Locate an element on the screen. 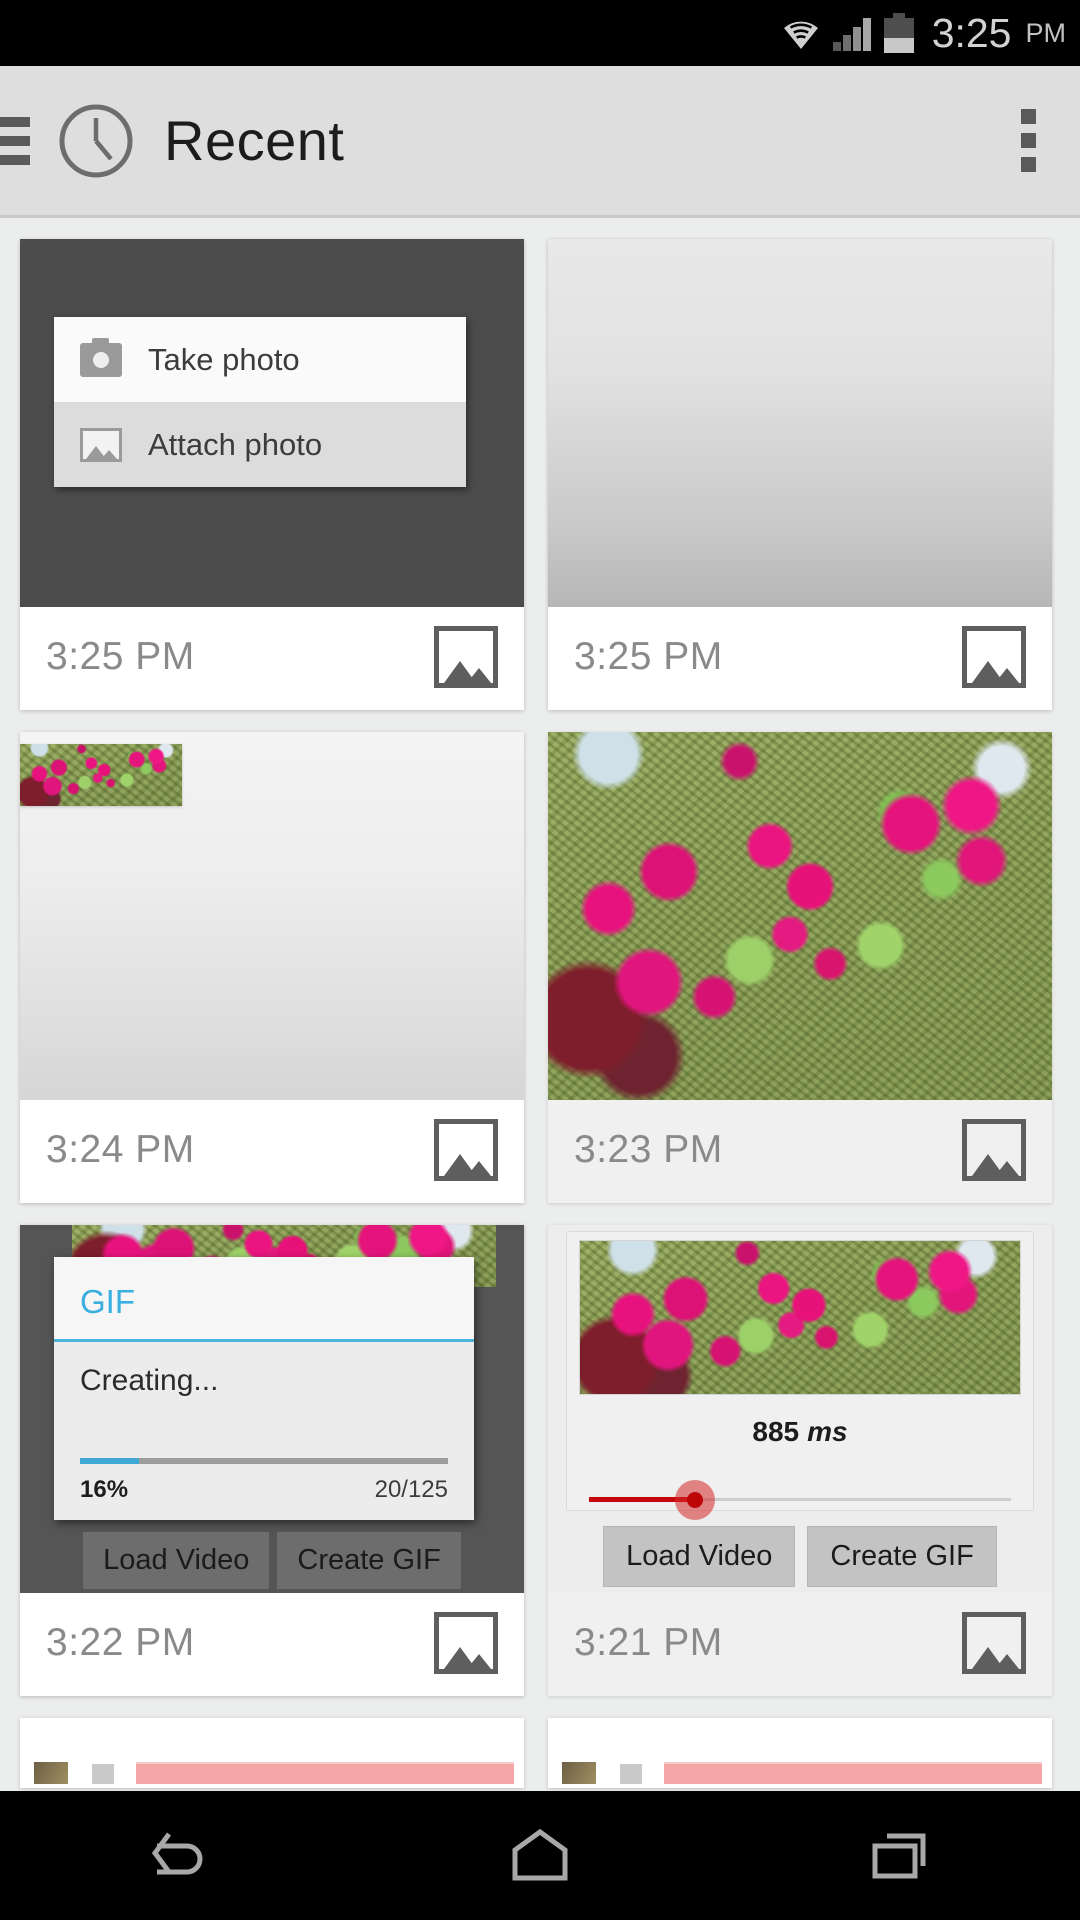 The image size is (1080, 1920). screenshot-card: 3:23 PM is located at coordinates (800, 967).